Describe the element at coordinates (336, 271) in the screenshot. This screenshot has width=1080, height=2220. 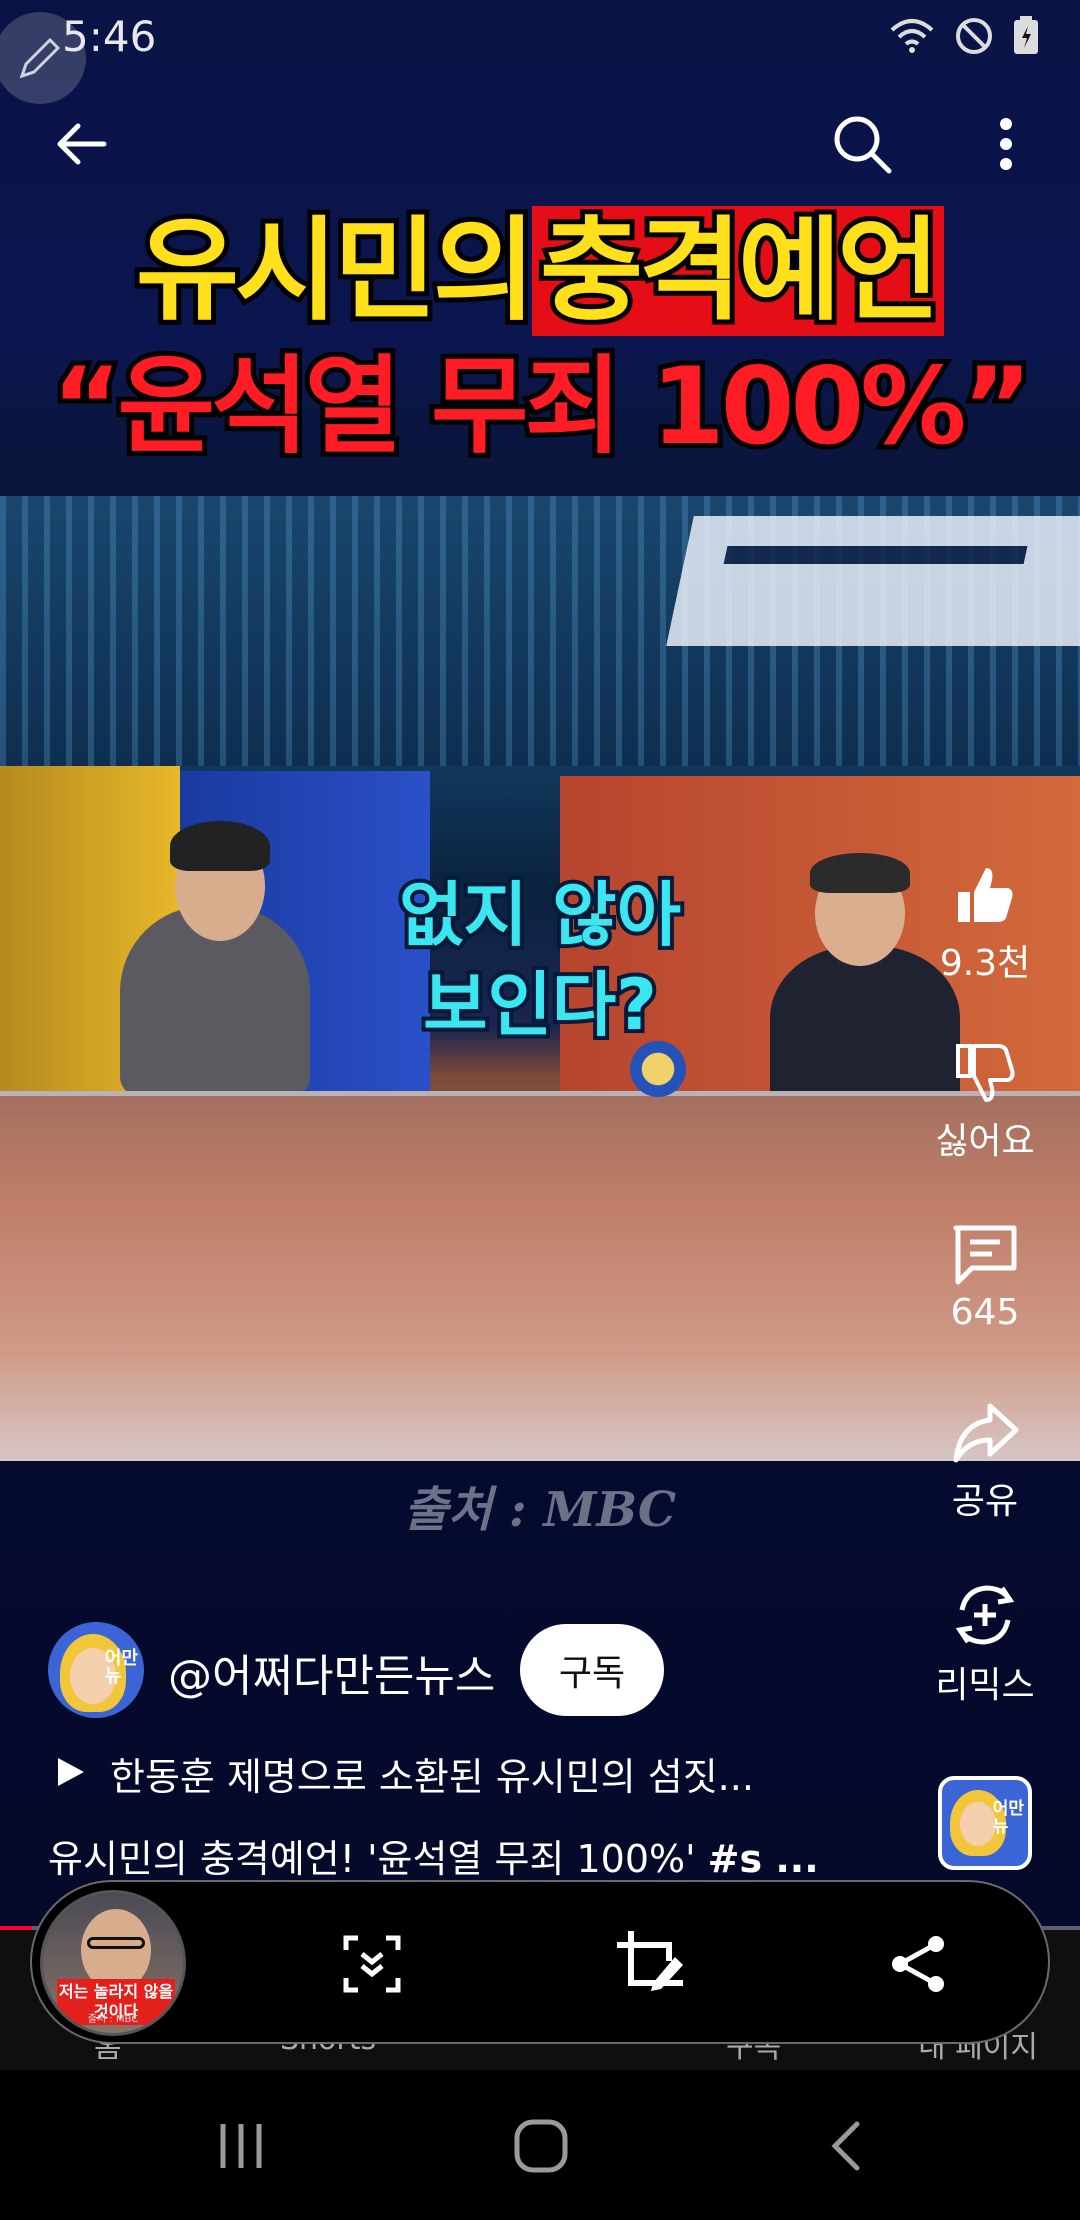
I see `title-part-1: 유시민의` at that location.